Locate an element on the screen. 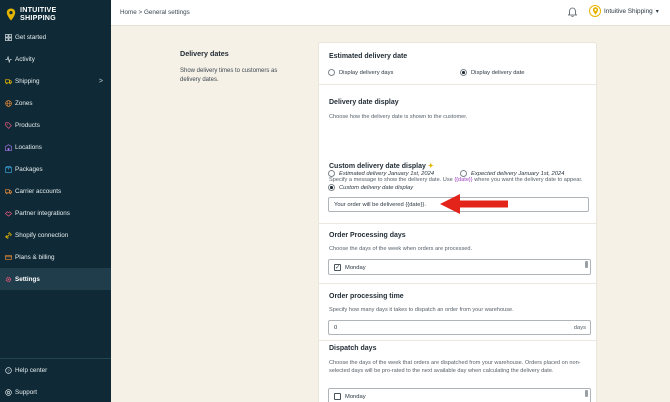  processing-time-input: 0 days is located at coordinates (459, 327).